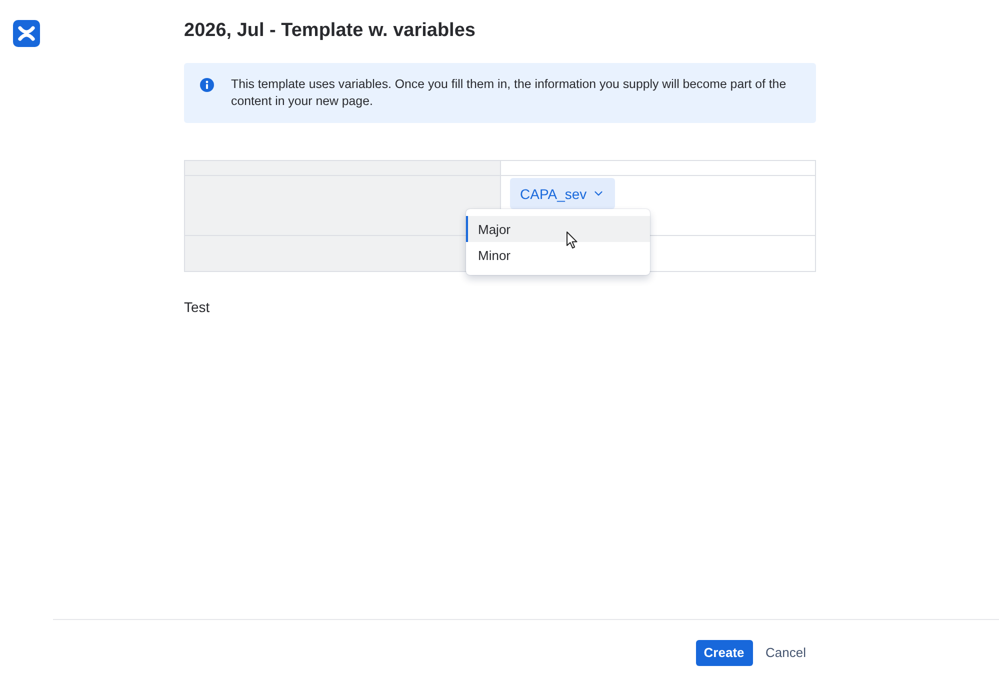 The image size is (999, 685). I want to click on menu-option: Minor, so click(558, 255).